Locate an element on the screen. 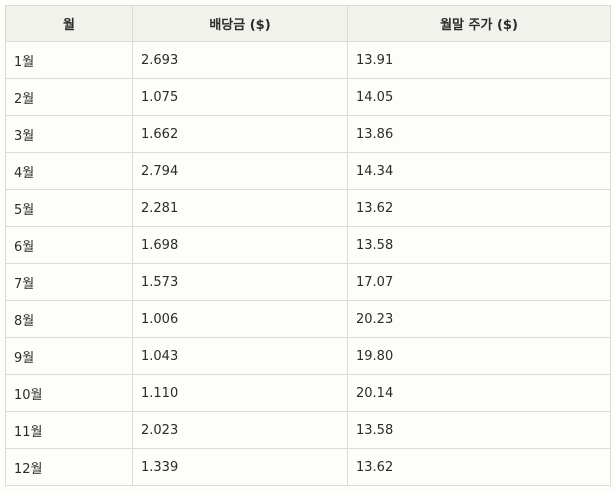 The image size is (615, 493). cell-month-end-price: 17.07 is located at coordinates (479, 282).